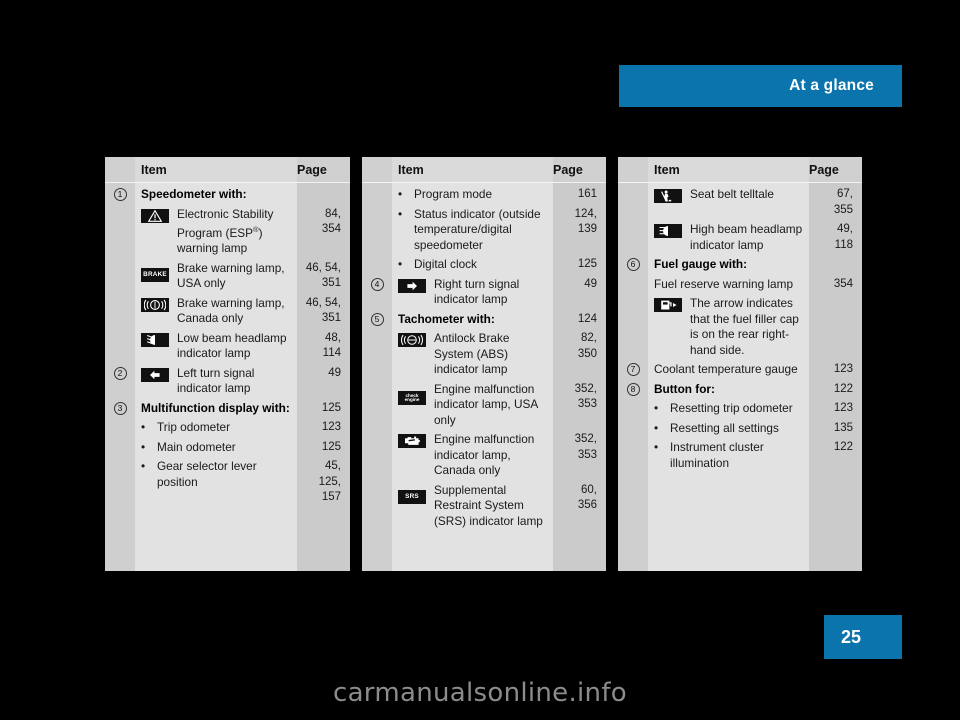 This screenshot has height=720, width=960. I want to click on engine-malfunction-lamp-canada-icon, so click(412, 441).